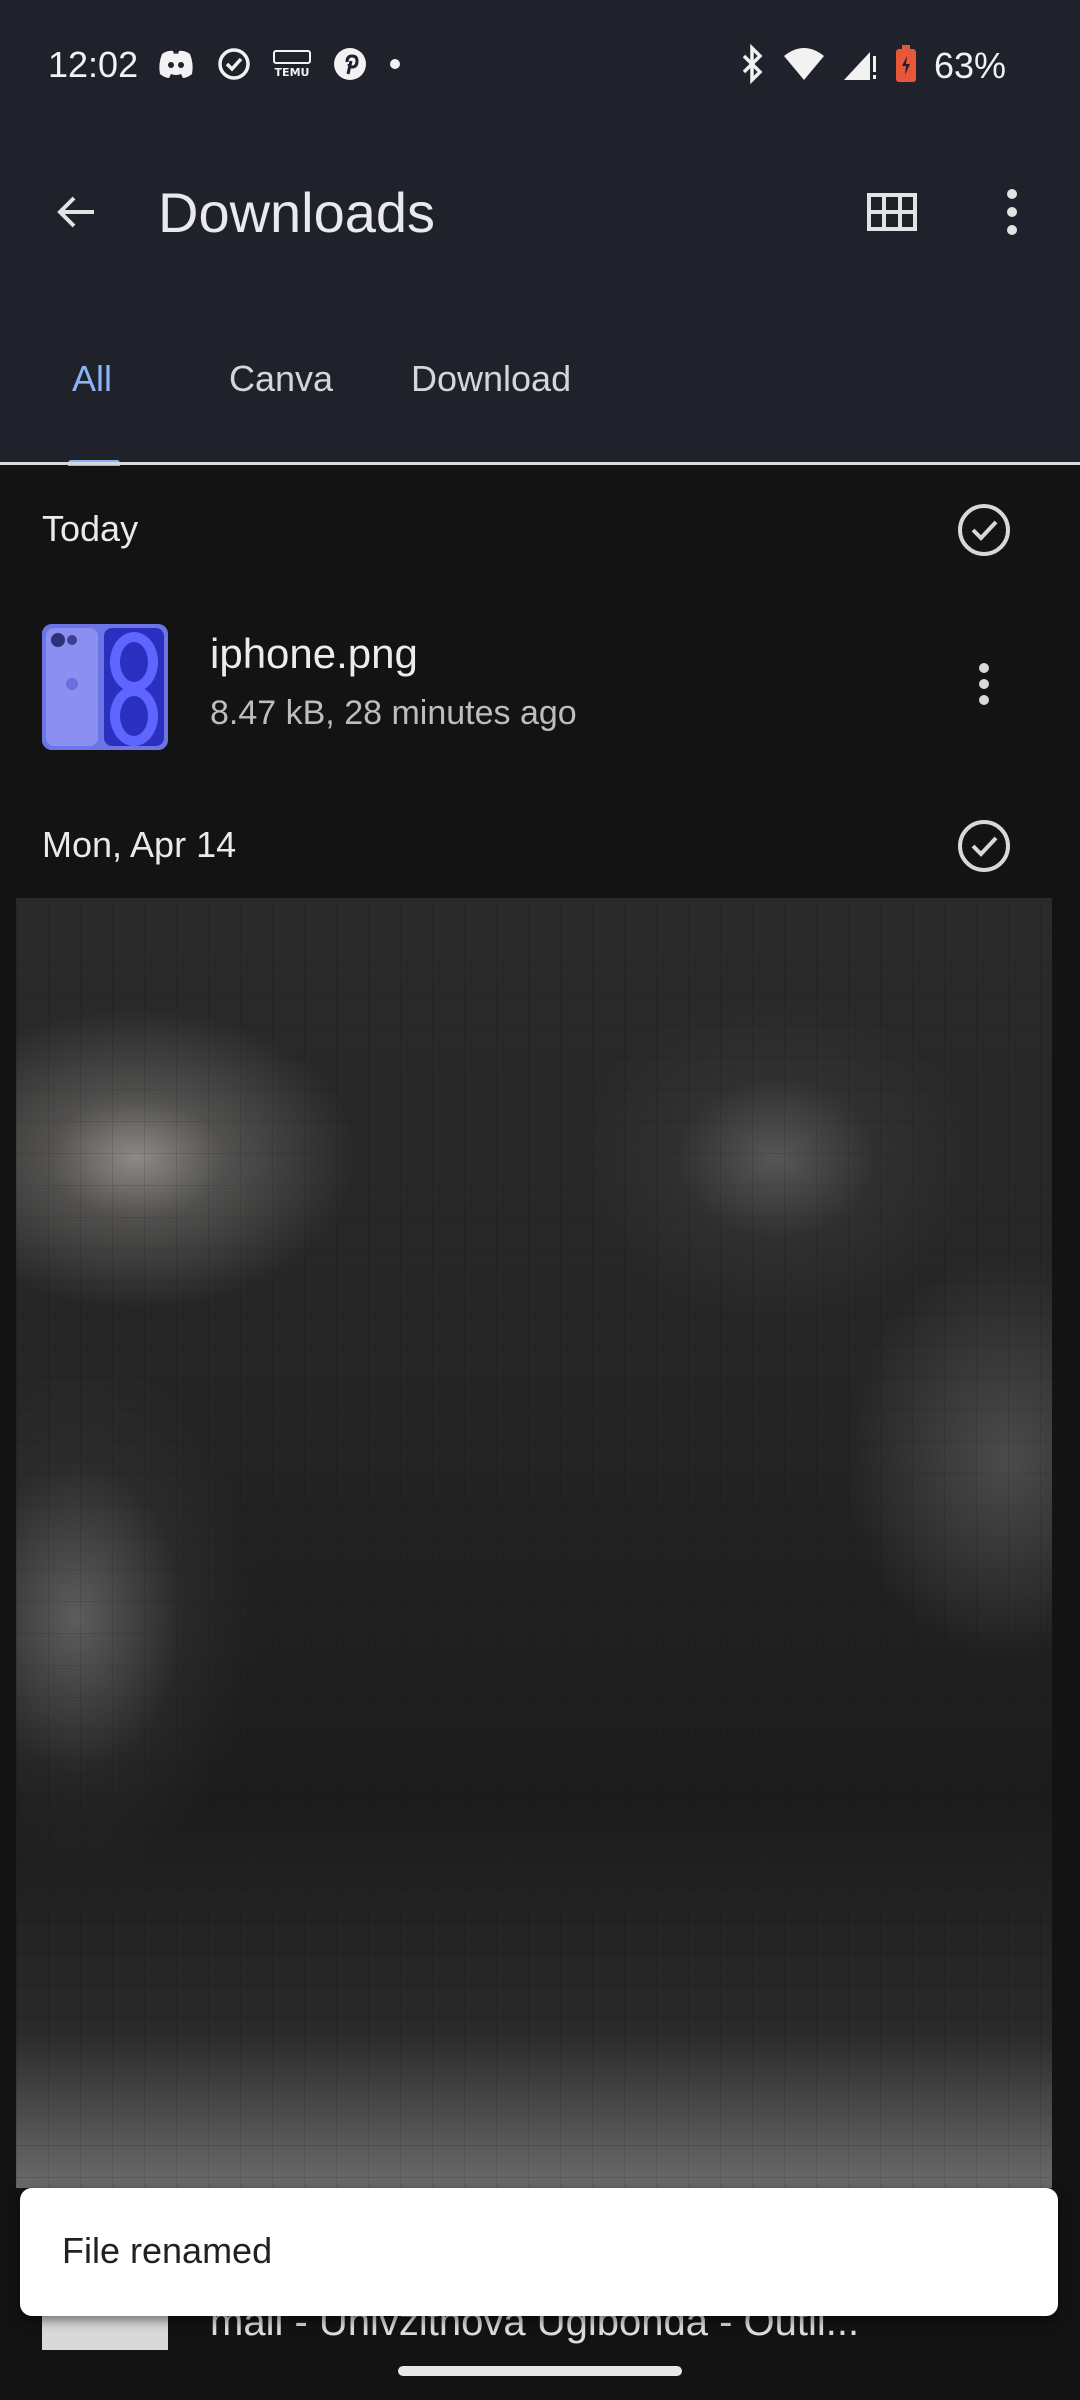 The image size is (1080, 2400). I want to click on snackbar: File renamed, so click(539, 2252).